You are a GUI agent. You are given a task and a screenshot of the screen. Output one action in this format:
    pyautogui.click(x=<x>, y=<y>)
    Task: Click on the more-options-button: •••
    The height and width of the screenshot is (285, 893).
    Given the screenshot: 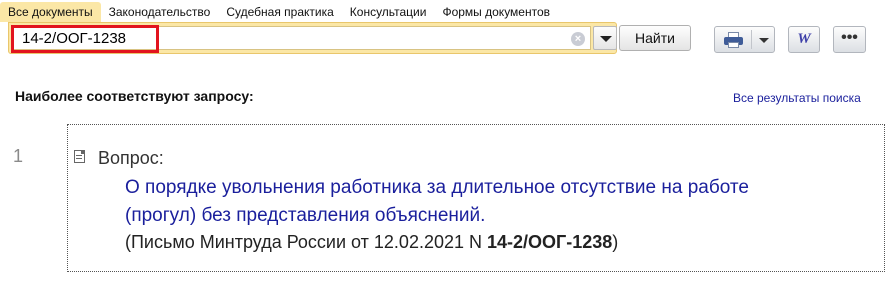 What is the action you would take?
    pyautogui.click(x=849, y=39)
    